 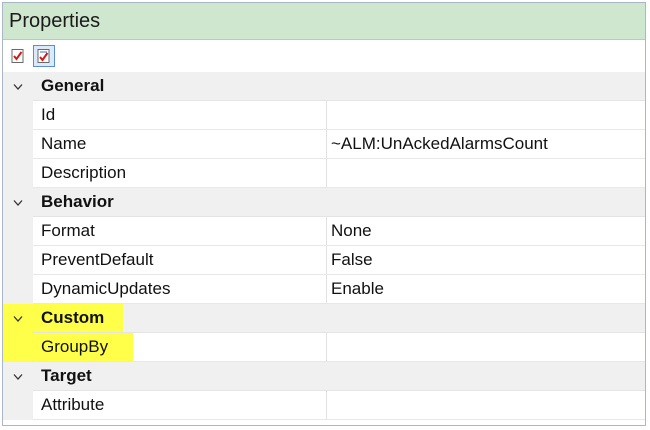 I want to click on property-name: GroupBy, so click(x=180, y=347).